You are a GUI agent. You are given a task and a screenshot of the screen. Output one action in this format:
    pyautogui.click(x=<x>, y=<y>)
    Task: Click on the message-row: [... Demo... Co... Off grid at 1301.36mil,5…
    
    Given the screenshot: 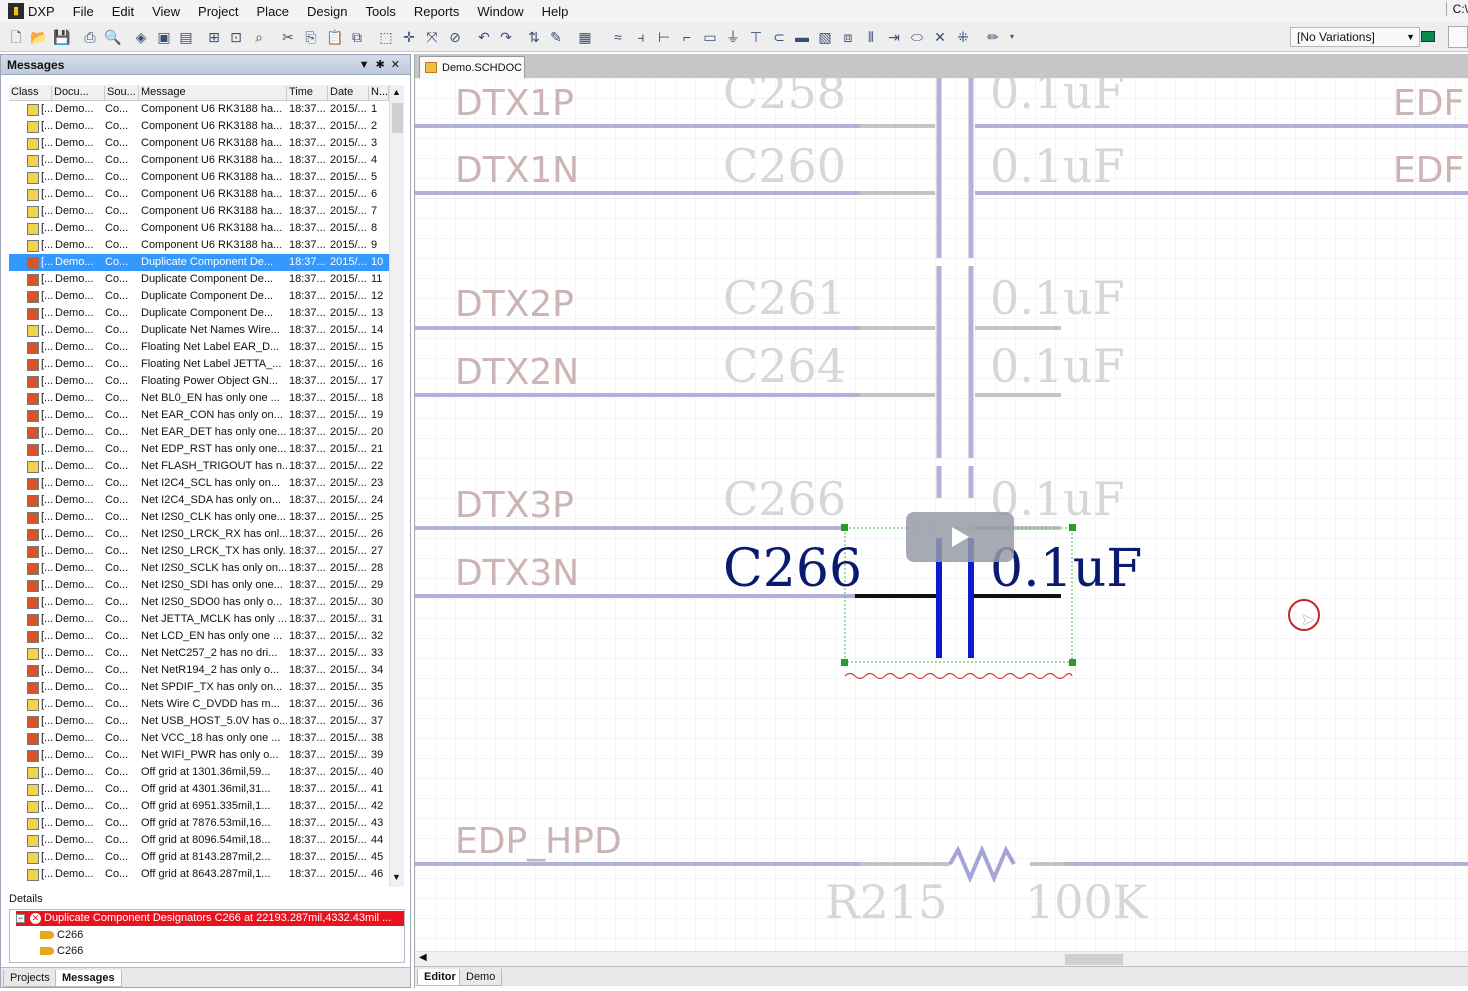 What is the action you would take?
    pyautogui.click(x=199, y=772)
    